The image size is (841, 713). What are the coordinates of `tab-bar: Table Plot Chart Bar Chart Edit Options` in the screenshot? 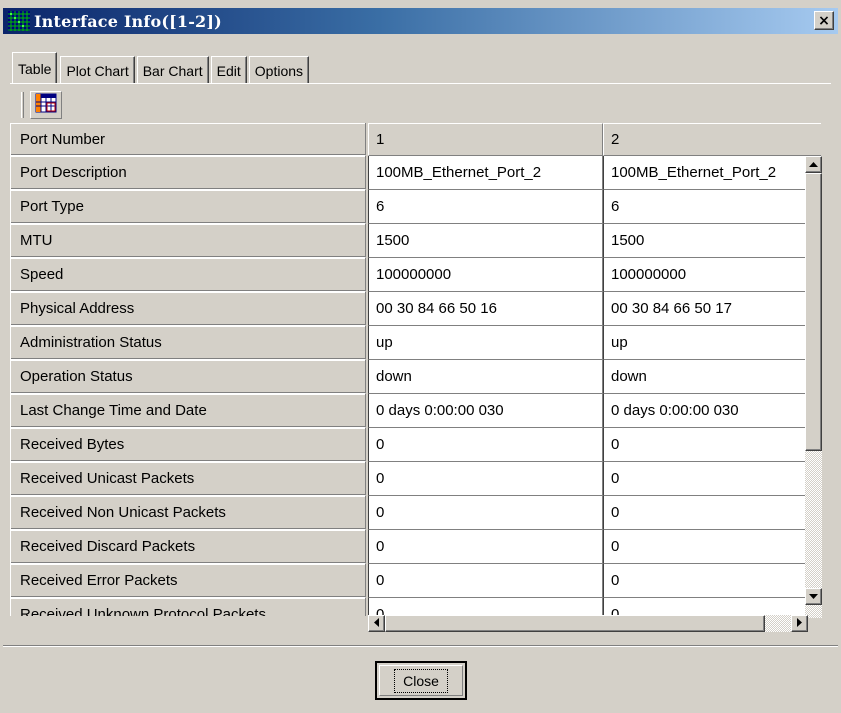 It's located at (161, 68).